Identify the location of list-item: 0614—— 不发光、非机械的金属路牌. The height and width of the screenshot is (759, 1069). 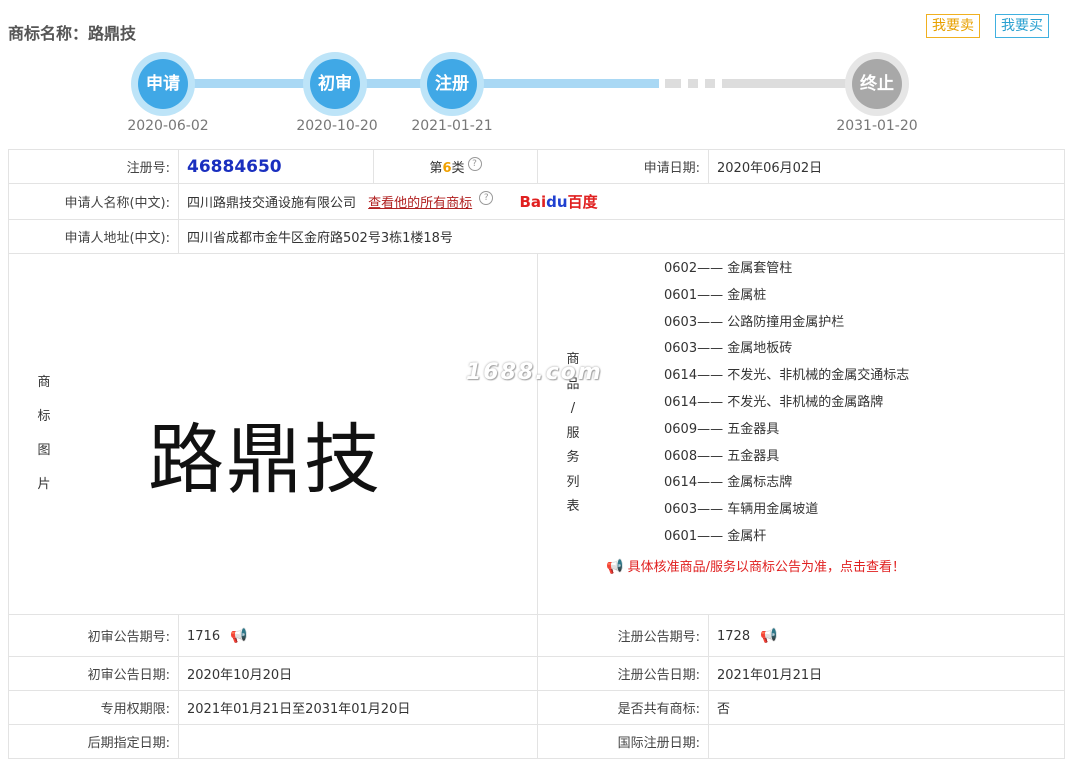
(774, 402).